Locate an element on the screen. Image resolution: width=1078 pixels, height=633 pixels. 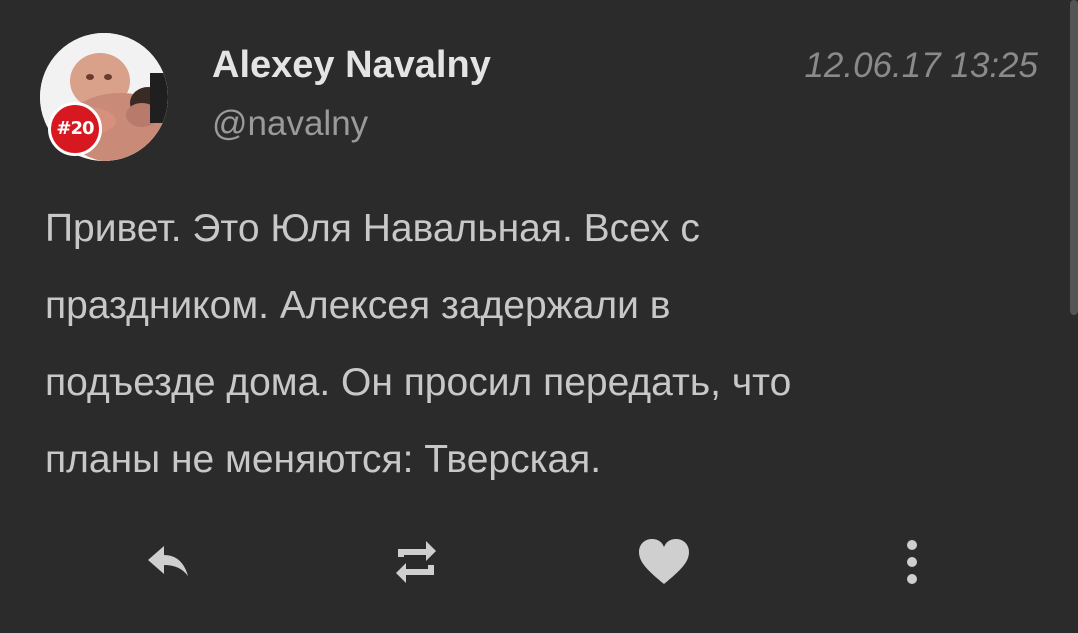
tweet-text-line: праздником. Алексея задержали в is located at coordinates (358, 305).